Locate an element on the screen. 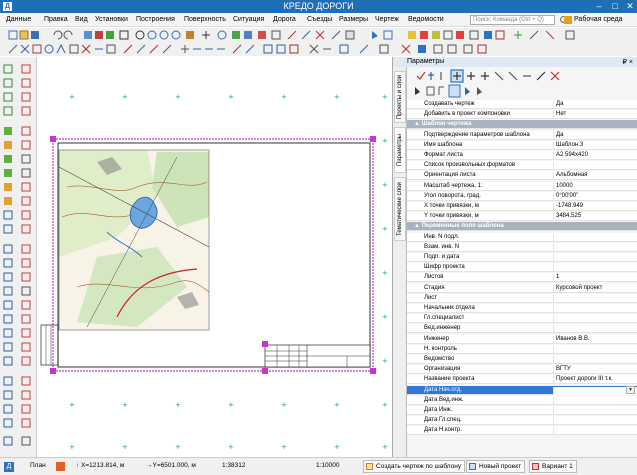 The image size is (637, 475). property-row: Подтверждение параметров шаблона Да is located at coordinates (522, 135).